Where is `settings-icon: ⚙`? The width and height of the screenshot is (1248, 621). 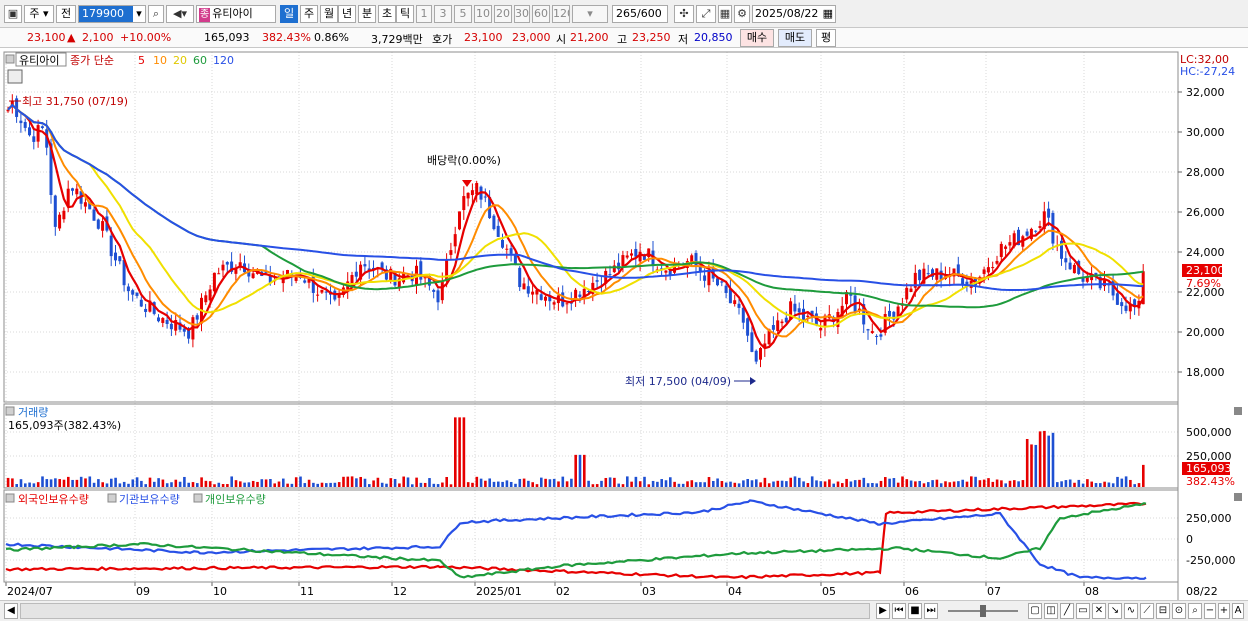
settings-icon: ⚙ is located at coordinates (742, 14).